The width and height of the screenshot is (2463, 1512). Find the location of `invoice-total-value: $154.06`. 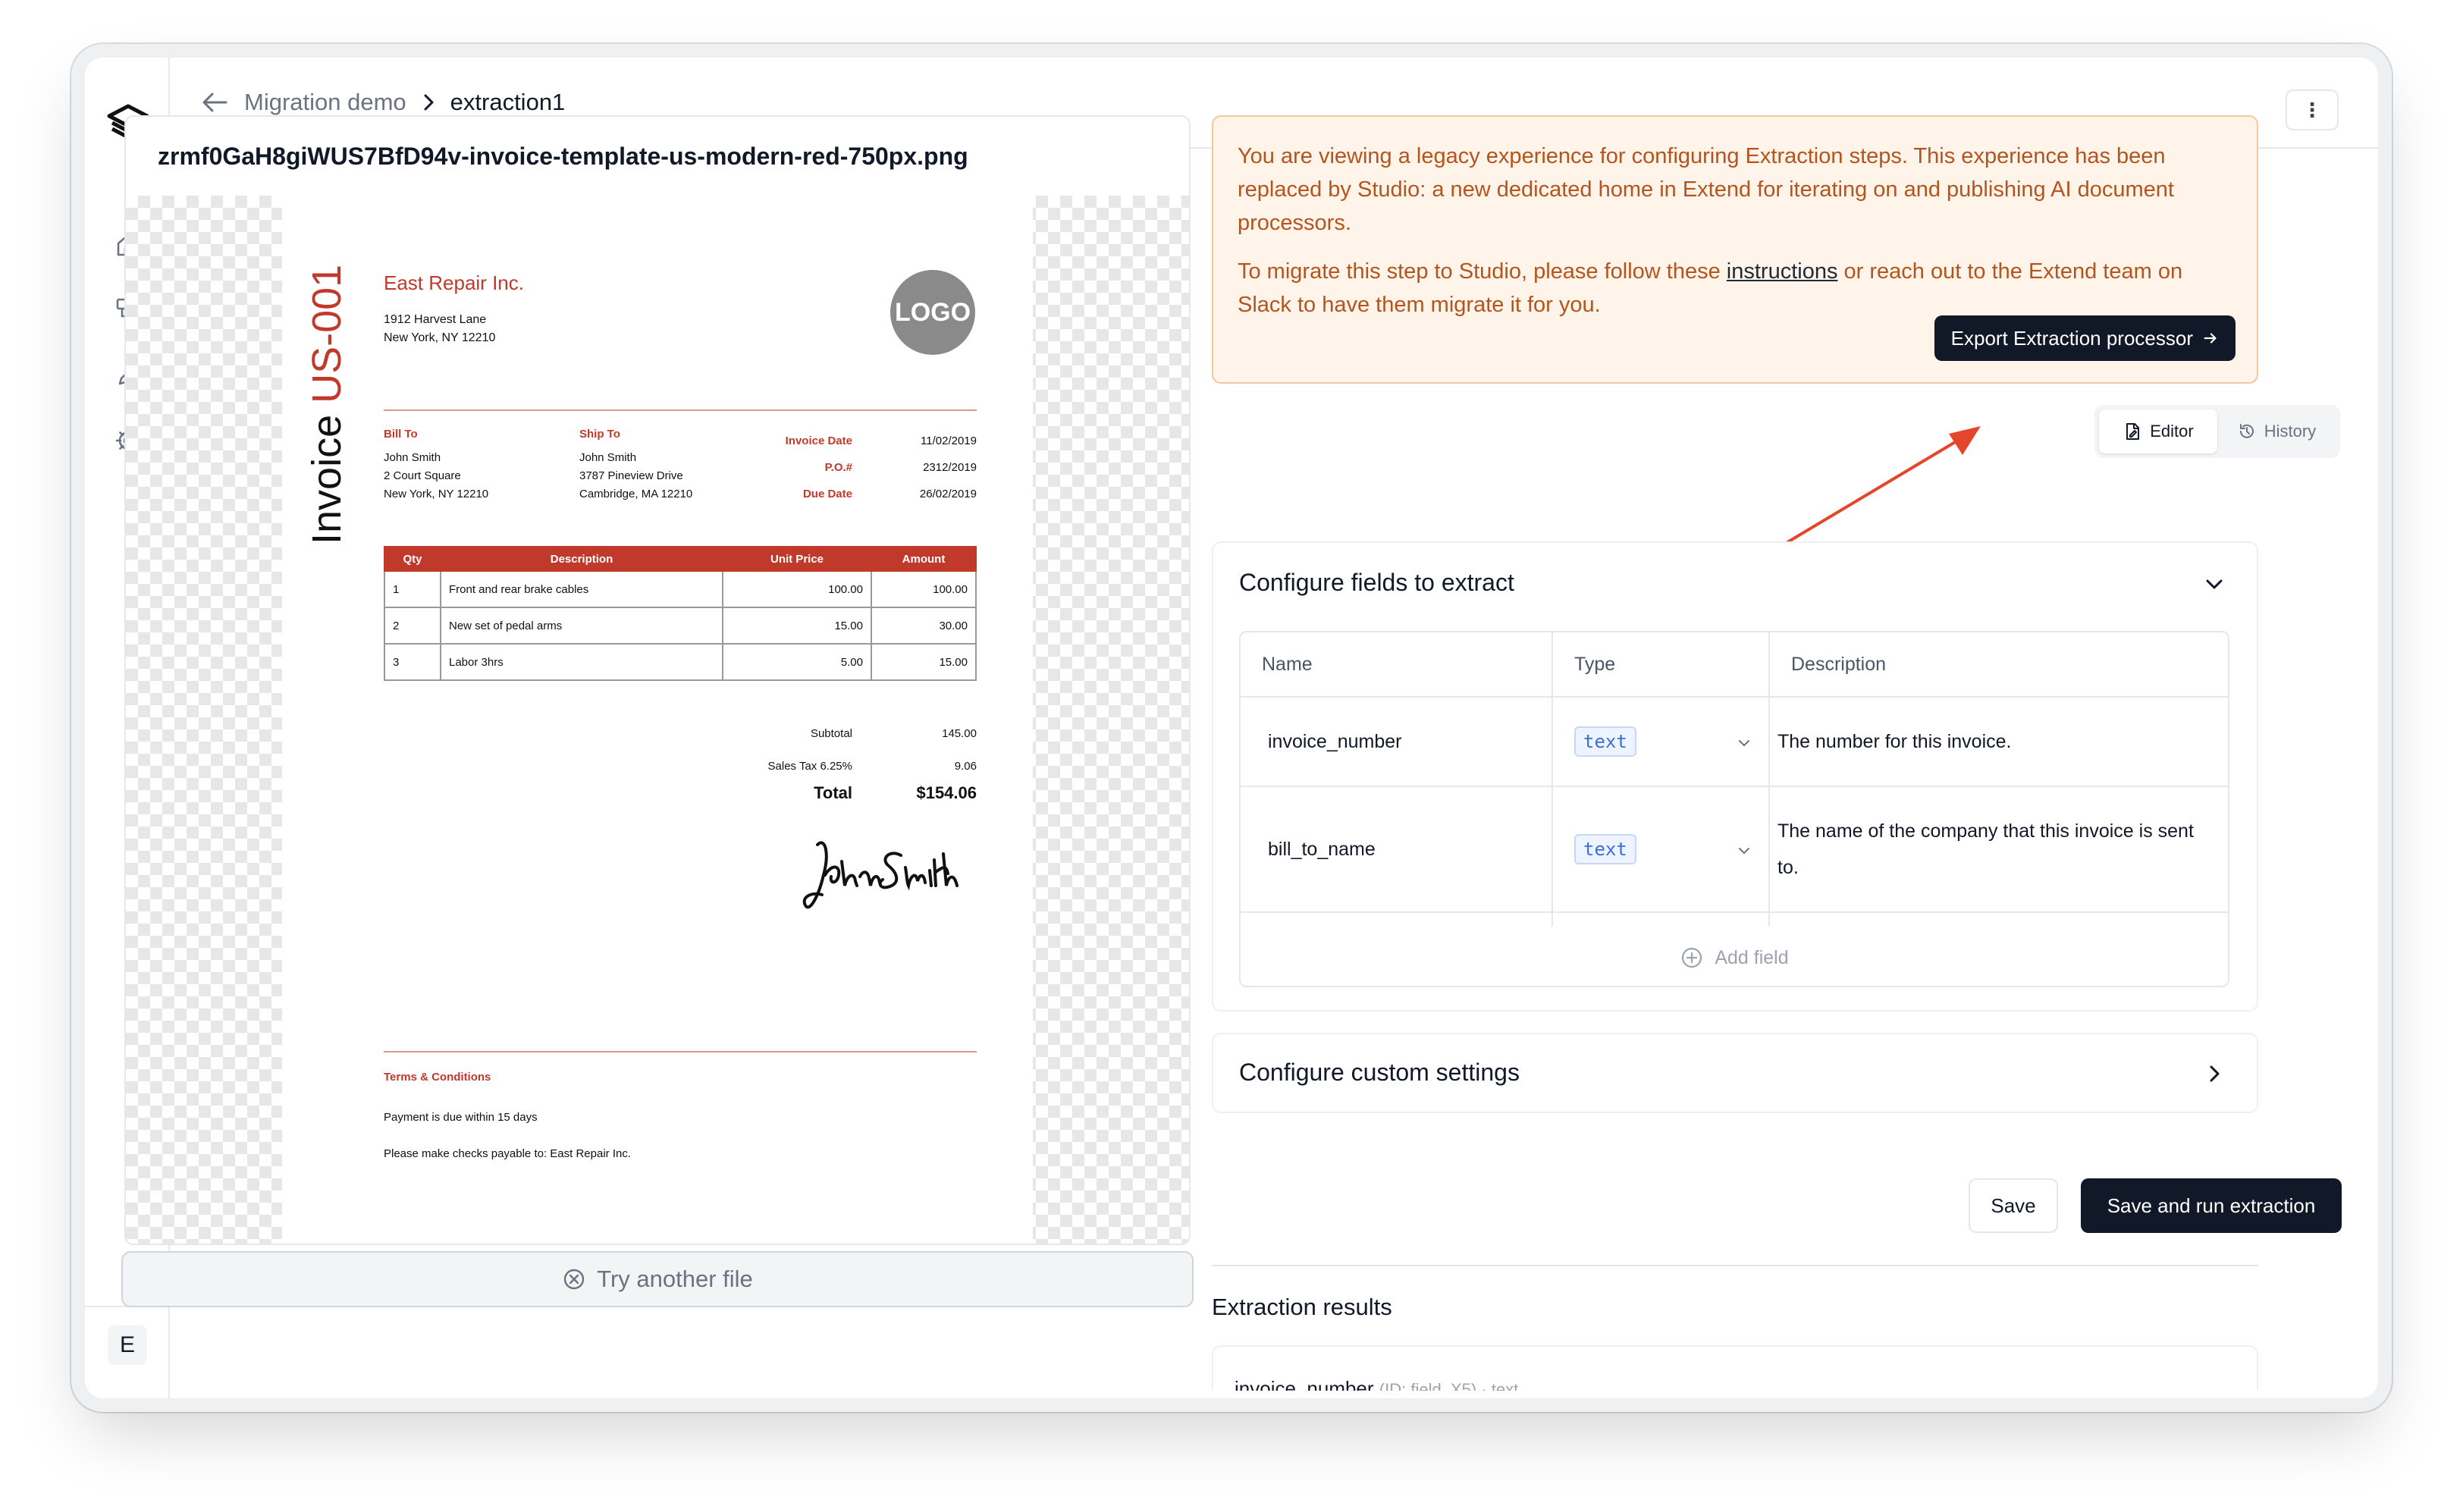

invoice-total-value: $154.06 is located at coordinates (946, 792).